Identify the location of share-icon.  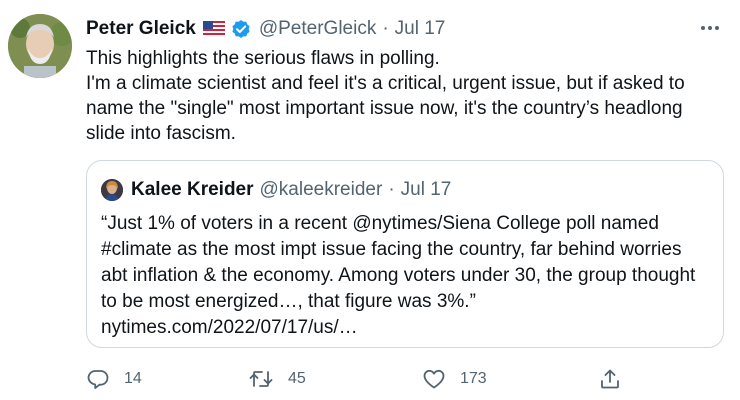
(610, 379).